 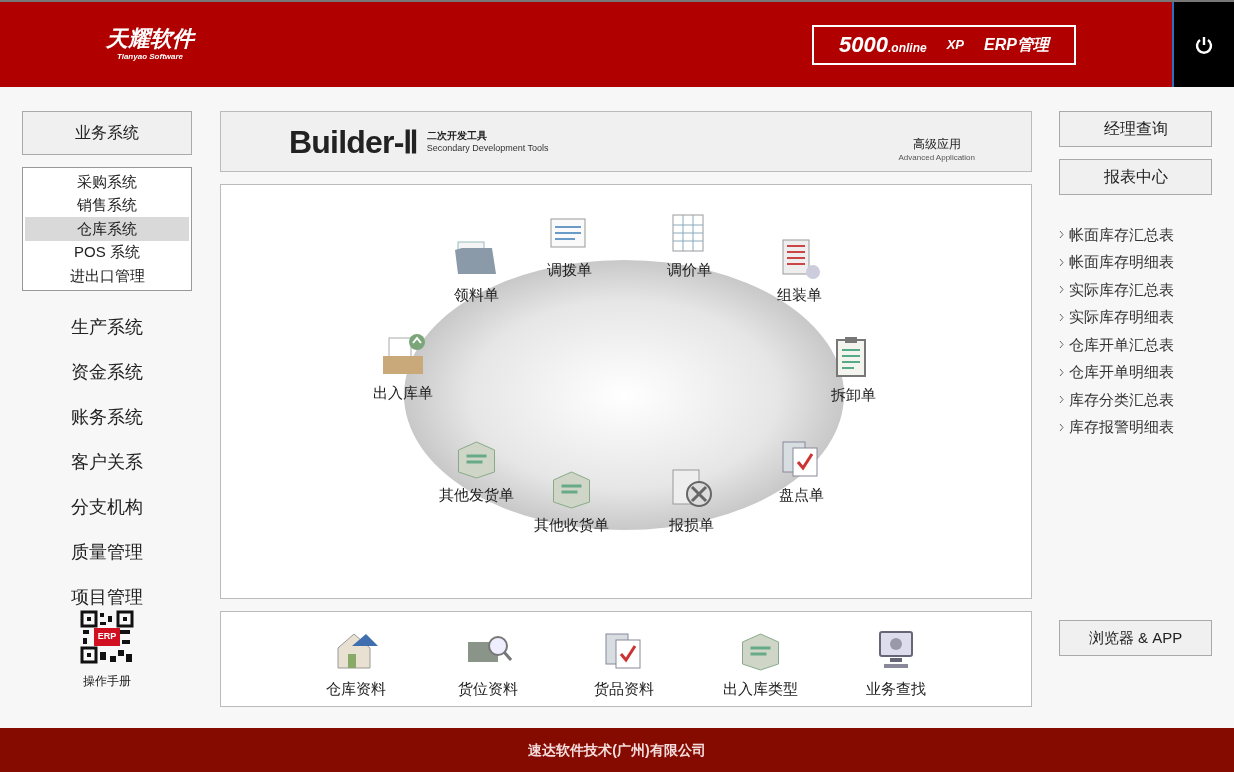 What do you see at coordinates (107, 552) in the screenshot?
I see `nav-item: 质量管理` at bounding box center [107, 552].